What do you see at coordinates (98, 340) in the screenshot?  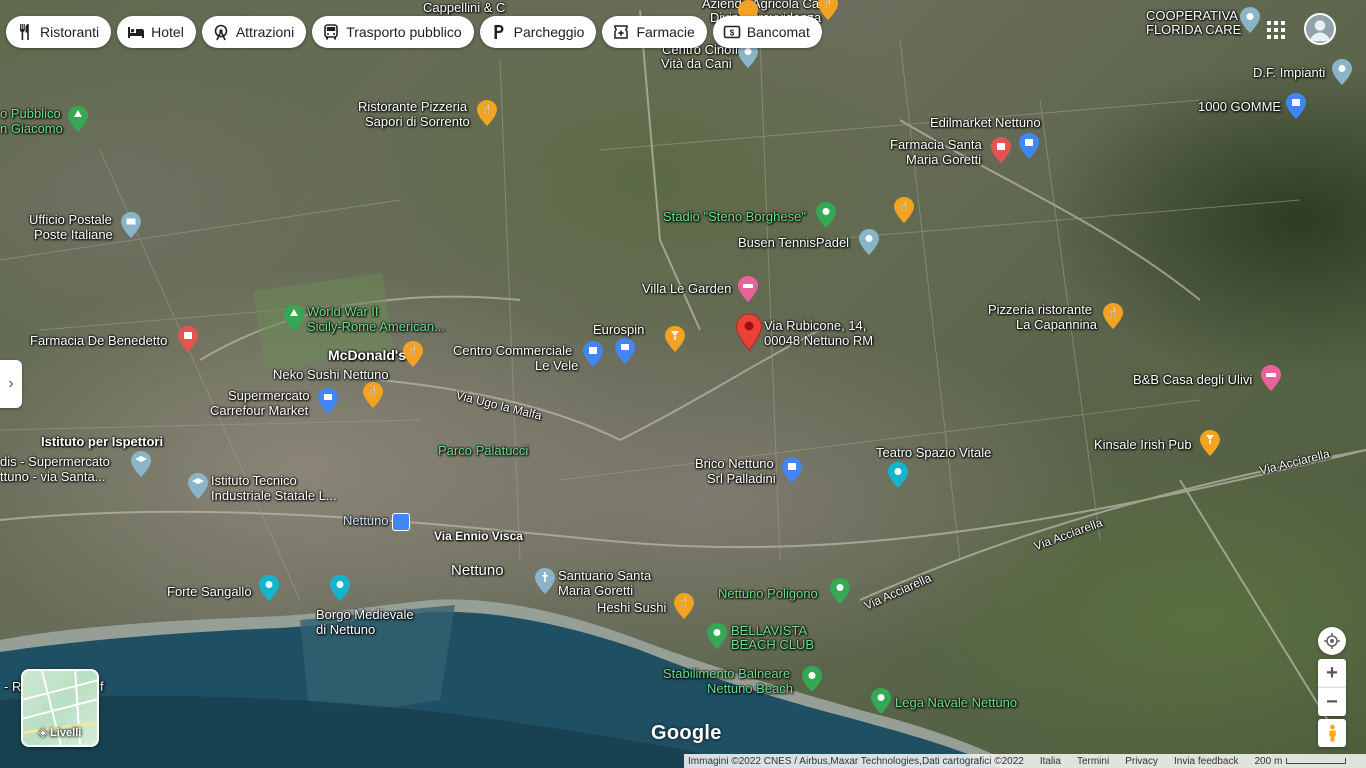 I see `place-label: Farmacia De Benedetto` at bounding box center [98, 340].